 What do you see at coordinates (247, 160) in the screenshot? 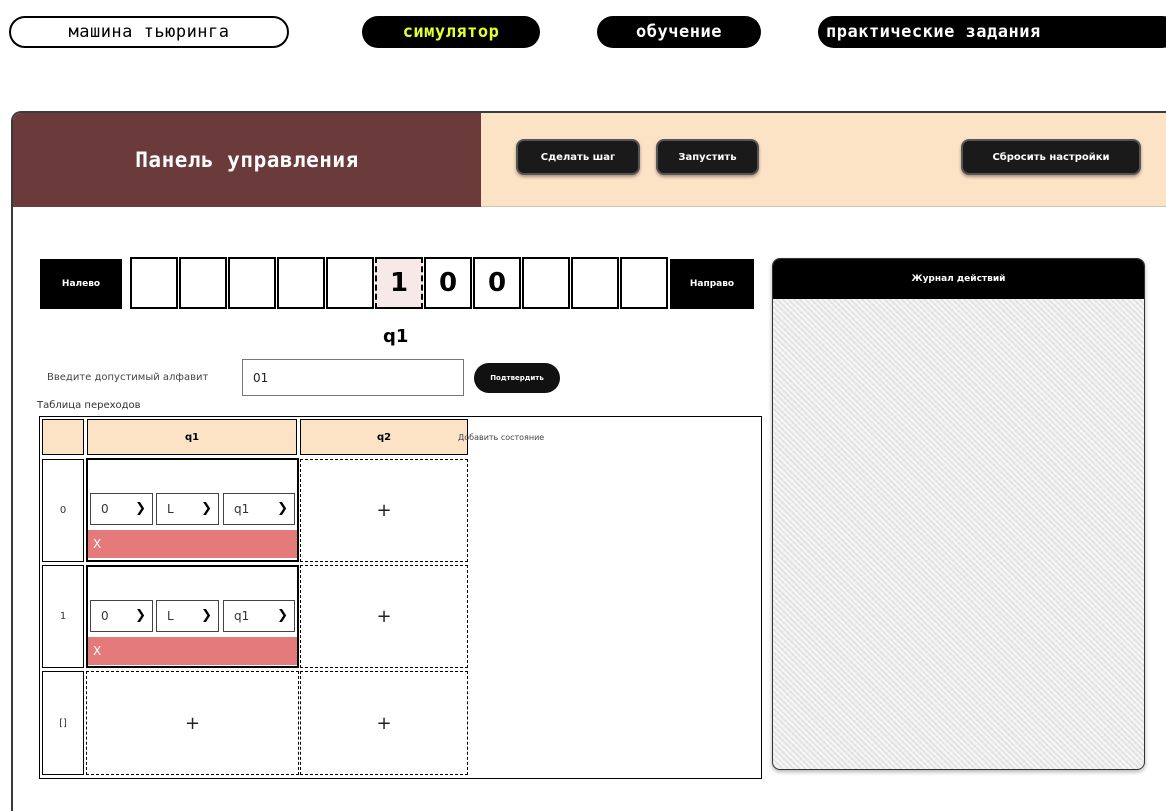
I see `panel-title: Панель управления` at bounding box center [247, 160].